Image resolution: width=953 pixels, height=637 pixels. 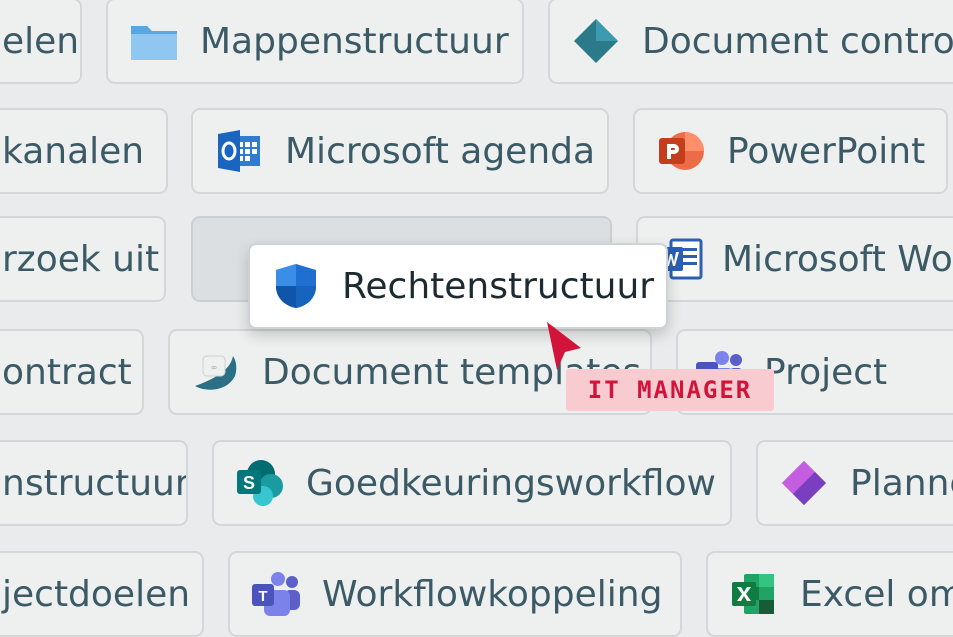 I want to click on document-templates-icon: ∞, so click(x=216, y=372).